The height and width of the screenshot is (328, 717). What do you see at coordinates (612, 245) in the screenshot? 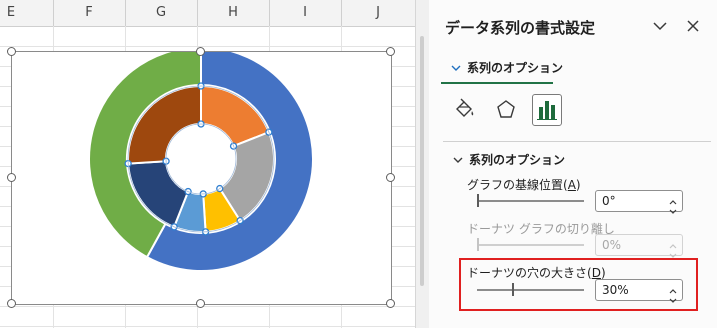
I see `explosion-value: 0%` at bounding box center [612, 245].